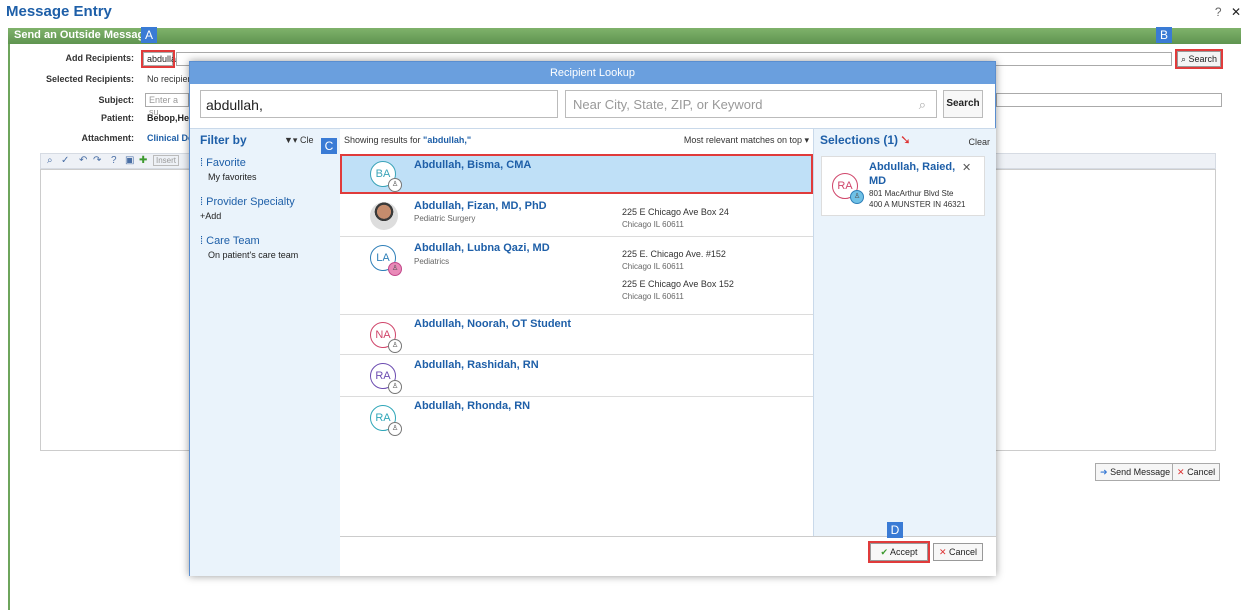  What do you see at coordinates (210, 216) in the screenshot?
I see `filter-add-specialty: +Add` at bounding box center [210, 216].